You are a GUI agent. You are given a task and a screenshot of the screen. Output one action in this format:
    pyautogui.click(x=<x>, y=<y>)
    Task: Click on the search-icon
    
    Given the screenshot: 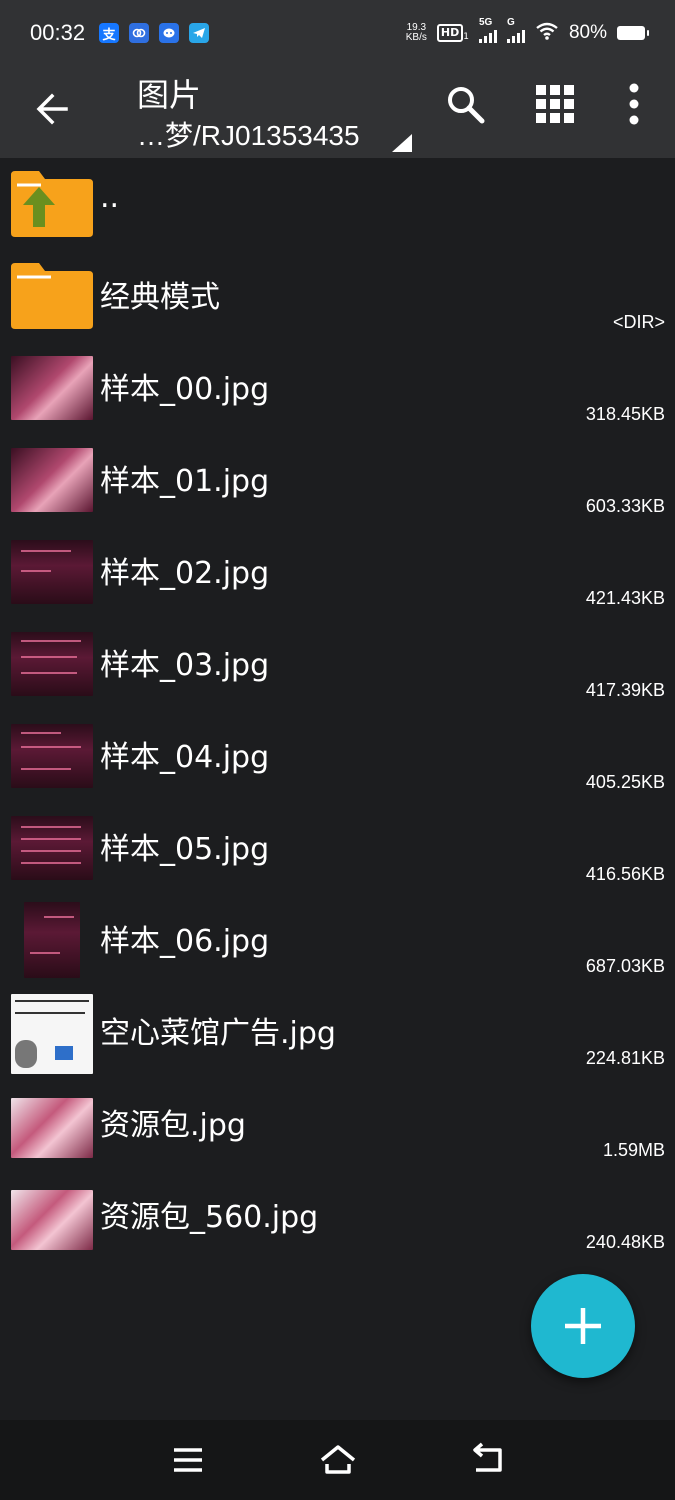 What is the action you would take?
    pyautogui.click(x=466, y=105)
    